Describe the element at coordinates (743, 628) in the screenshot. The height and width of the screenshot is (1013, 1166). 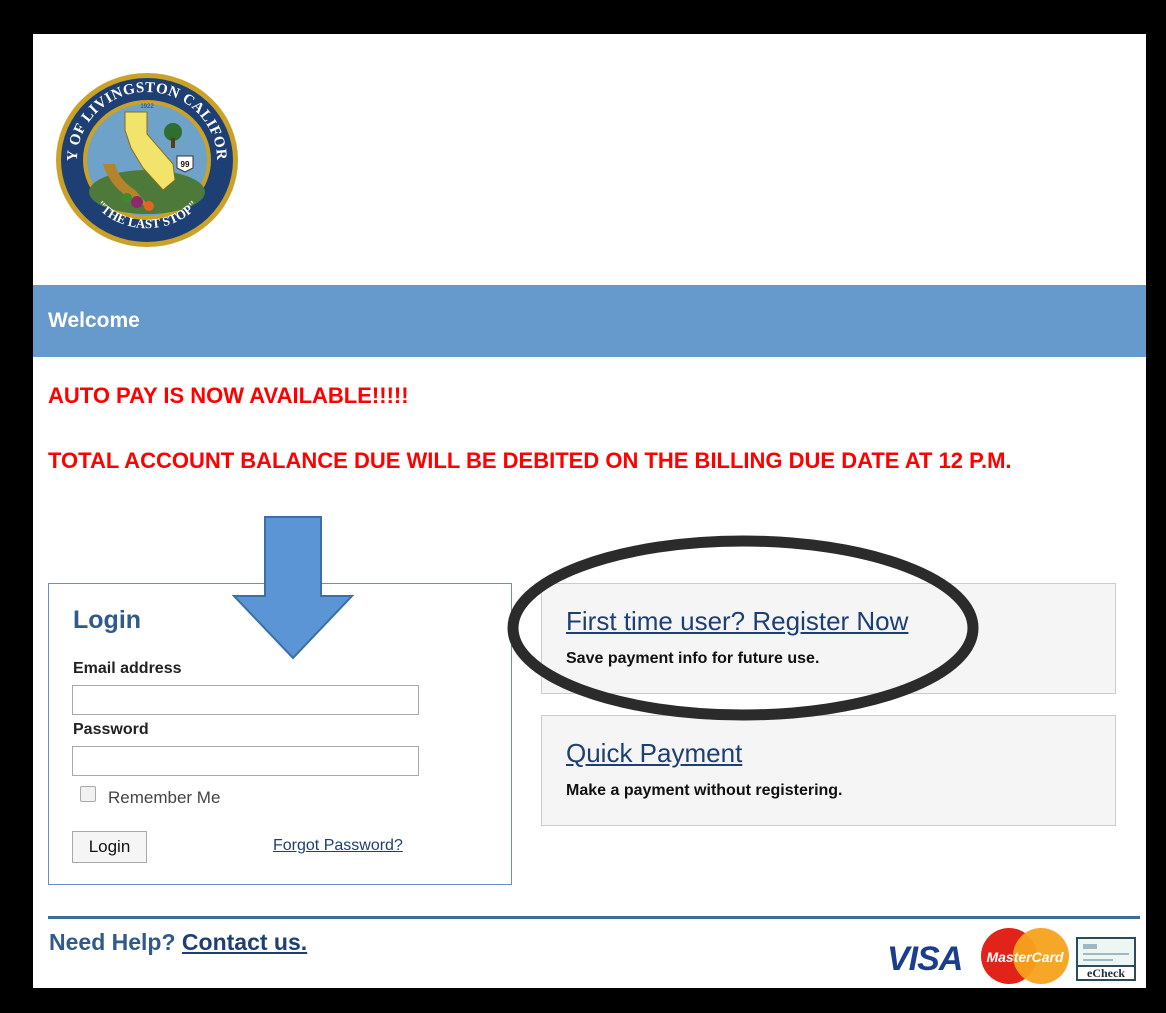
I see `annotation-ellipse` at that location.